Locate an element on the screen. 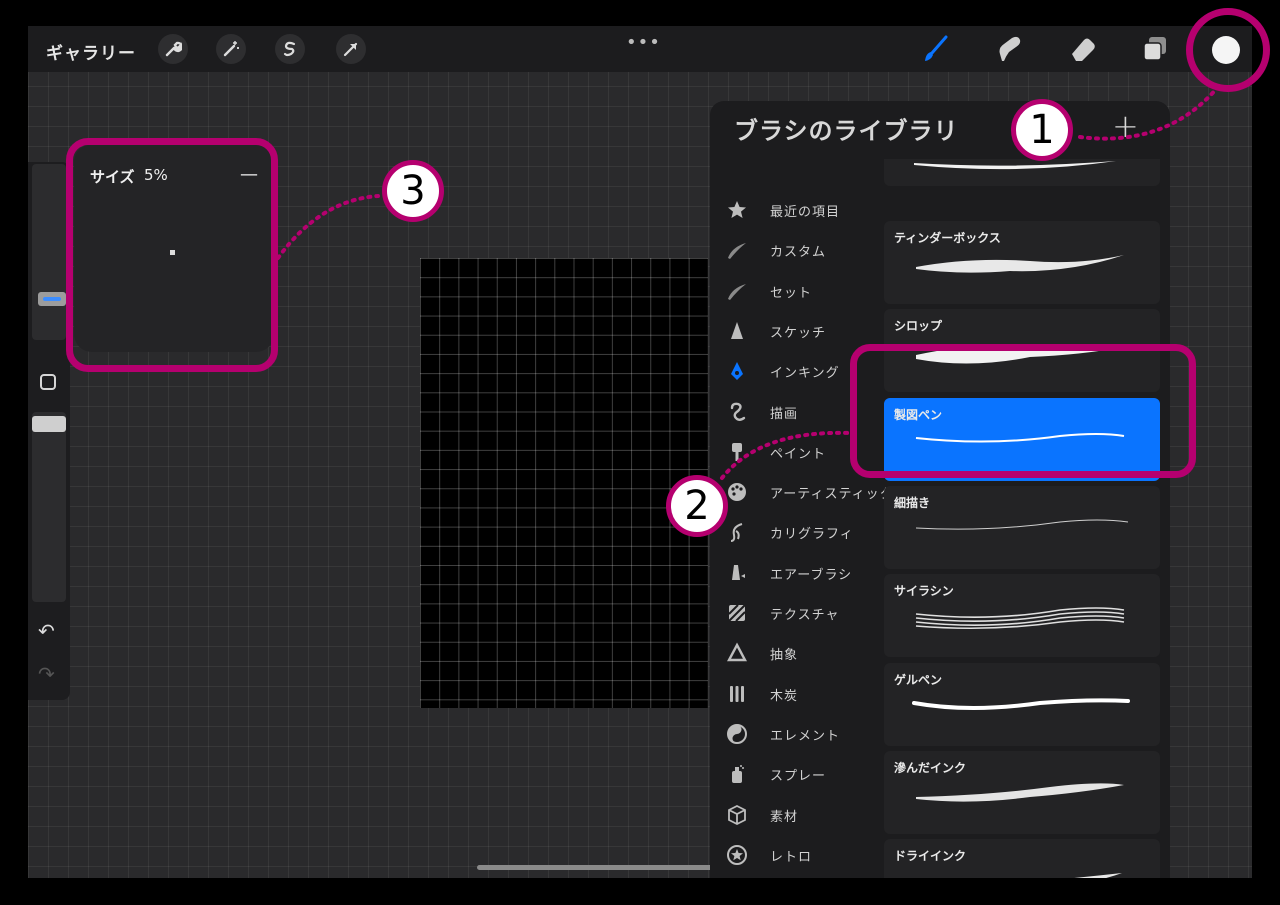 Image resolution: width=1280 pixels, height=905 pixels. annotation-ring-brush is located at coordinates (1023, 411).